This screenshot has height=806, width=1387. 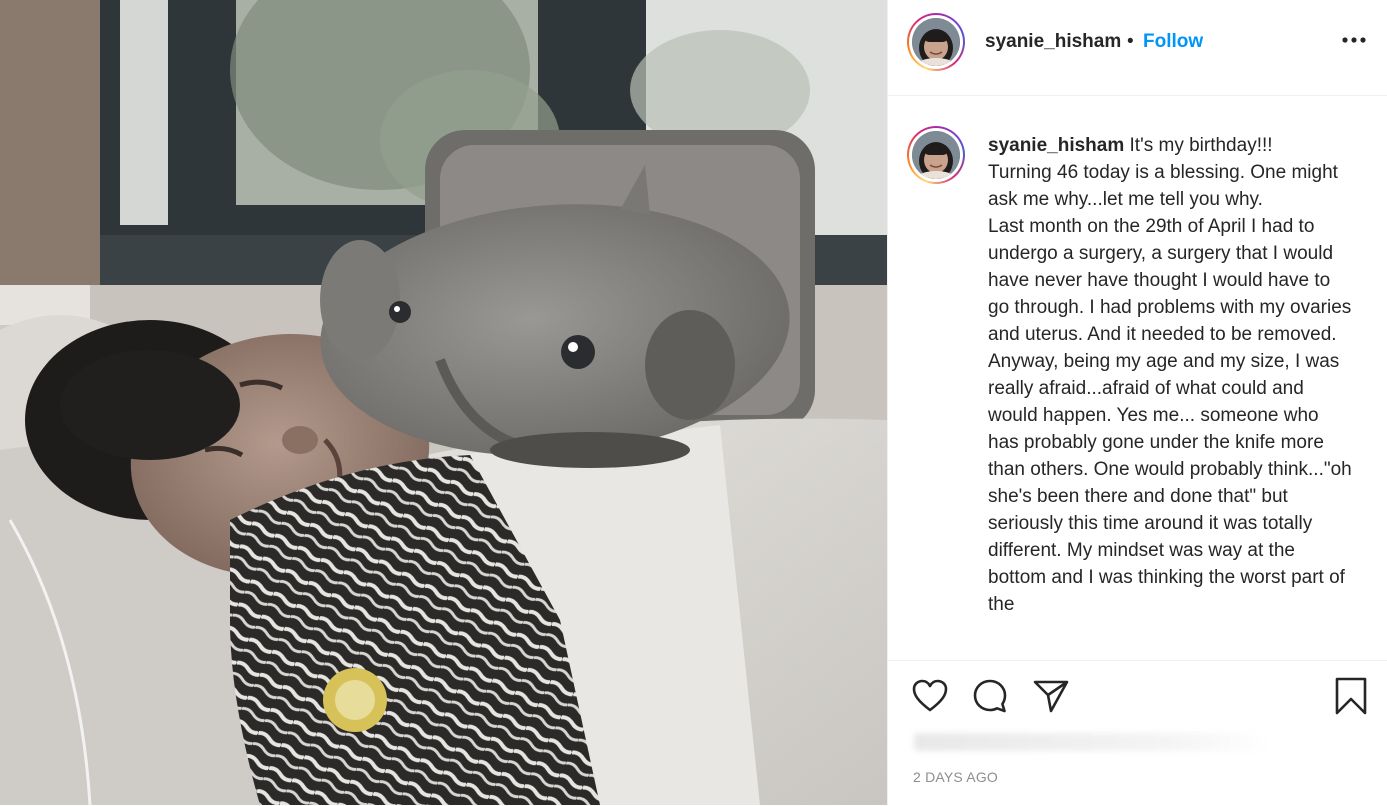 What do you see at coordinates (1354, 40) in the screenshot?
I see `more-options-icon` at bounding box center [1354, 40].